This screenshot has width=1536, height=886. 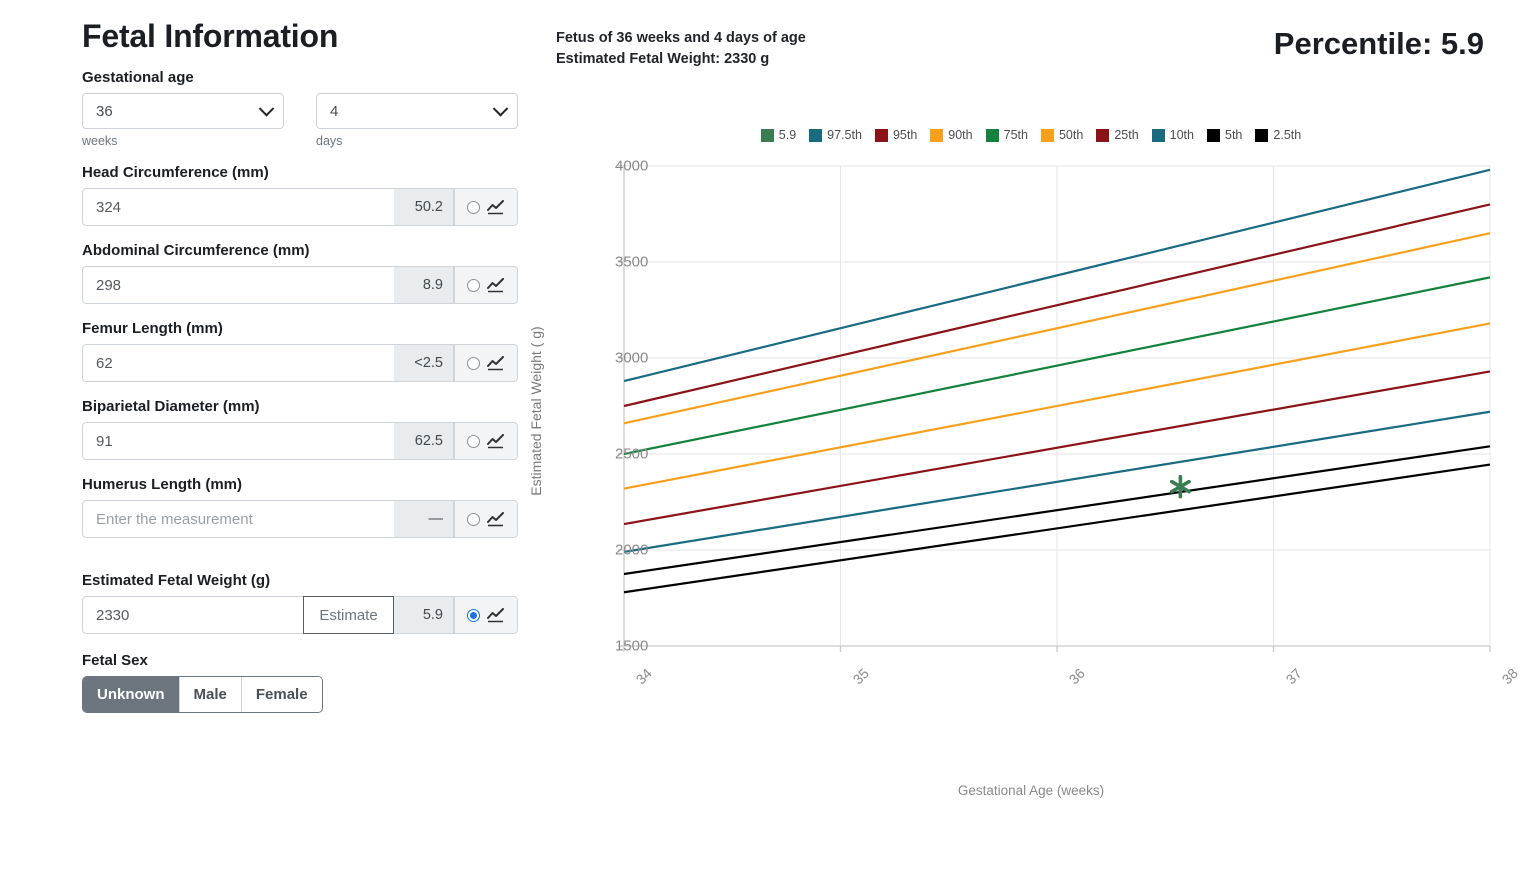 I want to click on legend-item: 97.5th, so click(x=835, y=135).